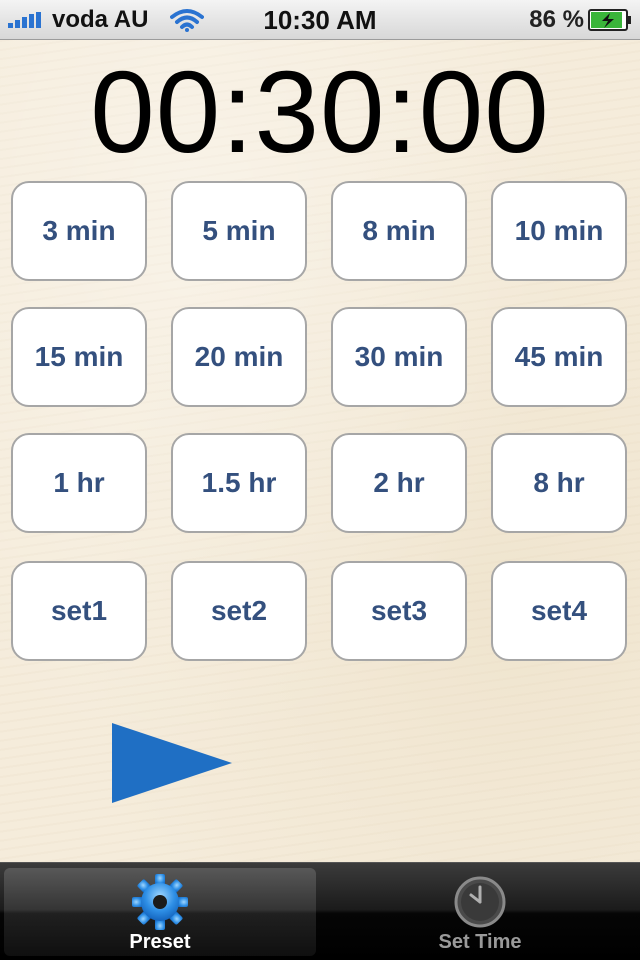 This screenshot has width=640, height=960. Describe the element at coordinates (79, 483) in the screenshot. I see `preset-button-1-hr: 1 hr` at that location.